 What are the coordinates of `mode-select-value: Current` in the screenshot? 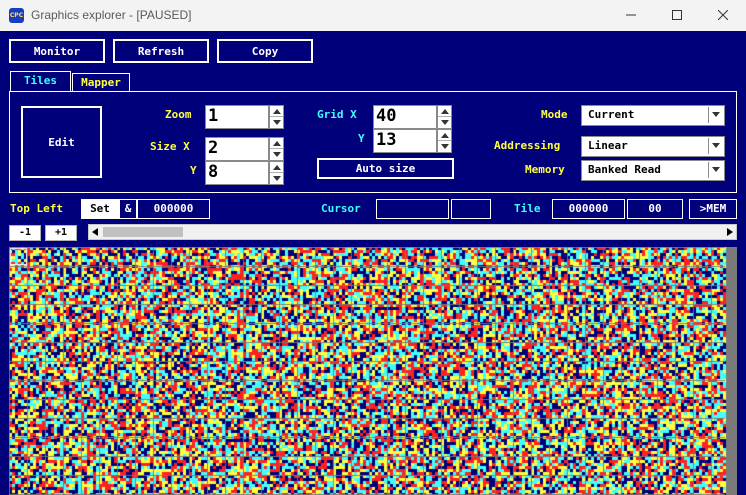 It's located at (611, 114).